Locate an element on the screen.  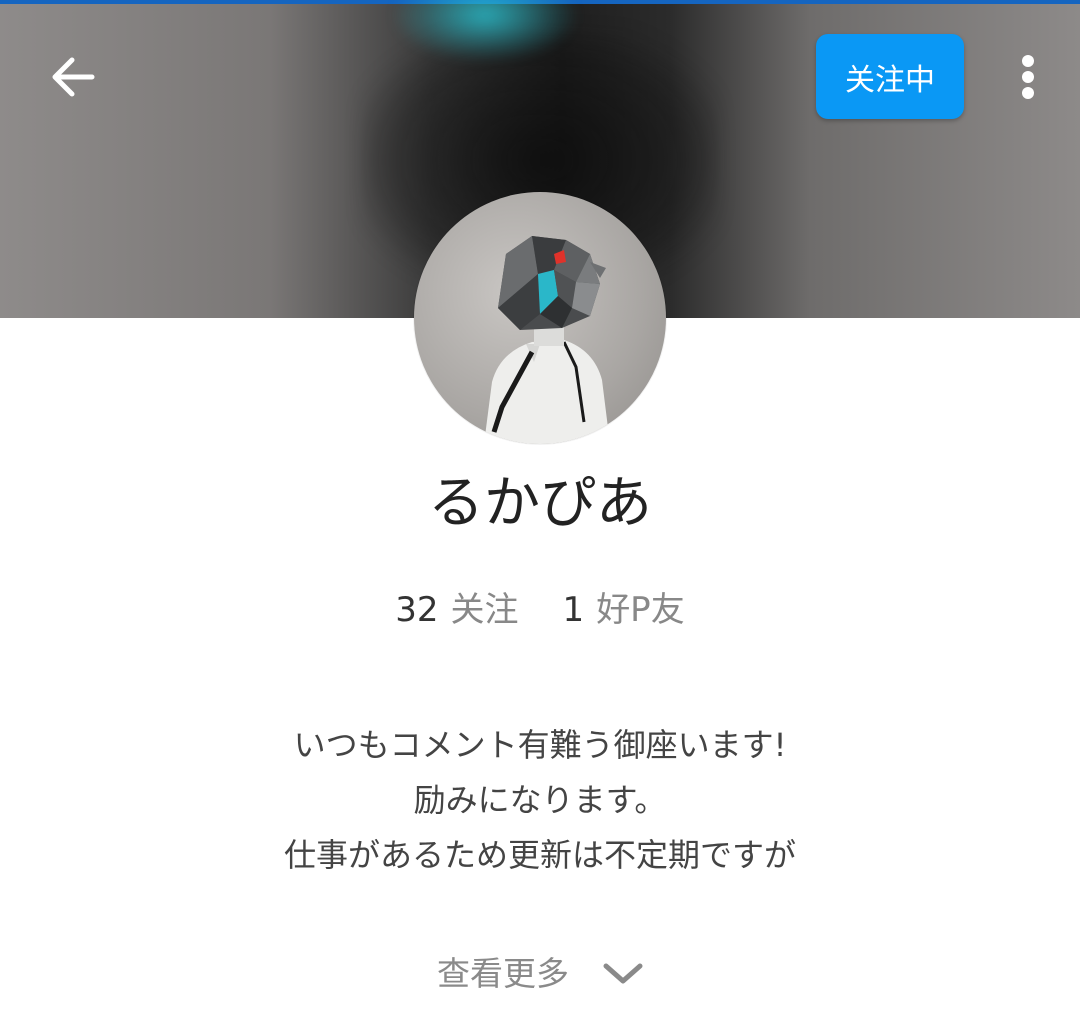
back-button is located at coordinates (73, 77).